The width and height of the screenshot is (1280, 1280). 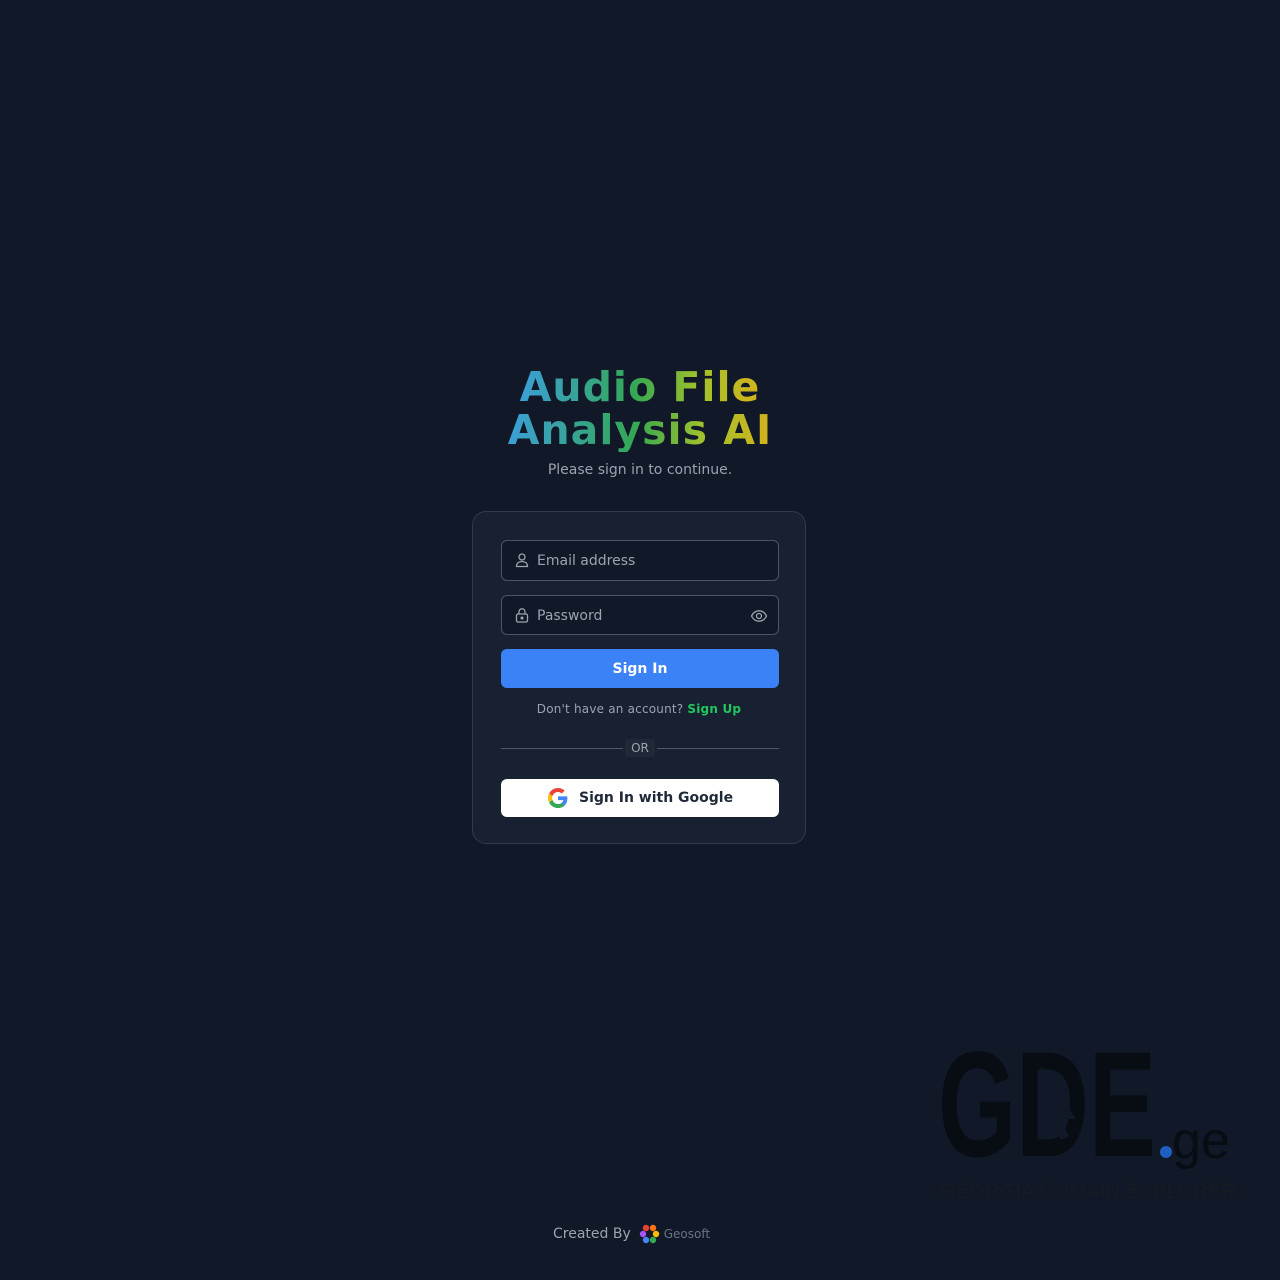 What do you see at coordinates (714, 709) in the screenshot?
I see `sign-up-link: Sign Up` at bounding box center [714, 709].